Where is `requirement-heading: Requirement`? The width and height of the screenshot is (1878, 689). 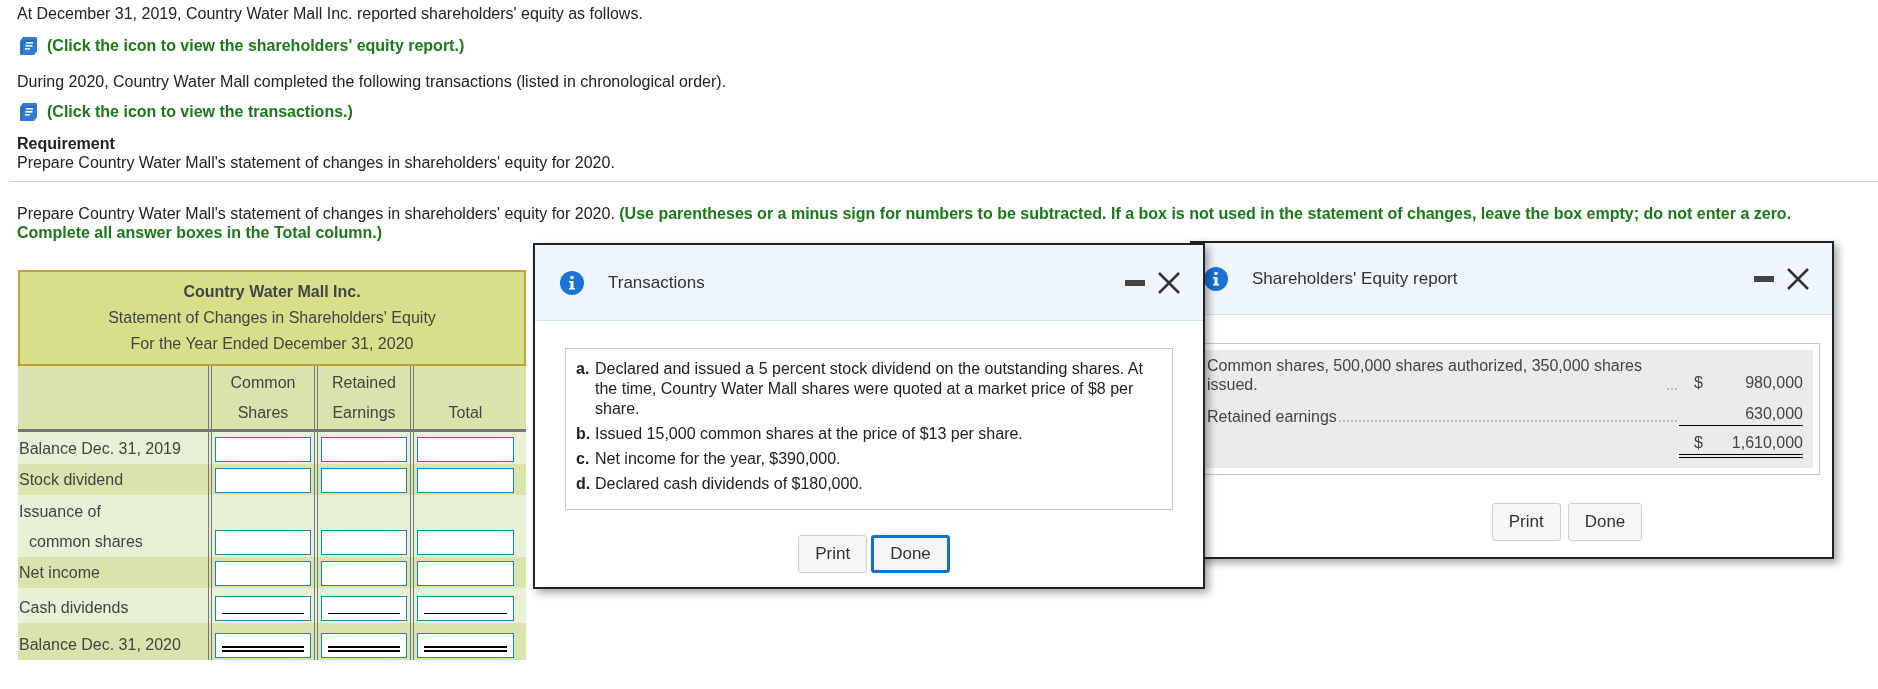
requirement-heading: Requirement is located at coordinates (66, 143).